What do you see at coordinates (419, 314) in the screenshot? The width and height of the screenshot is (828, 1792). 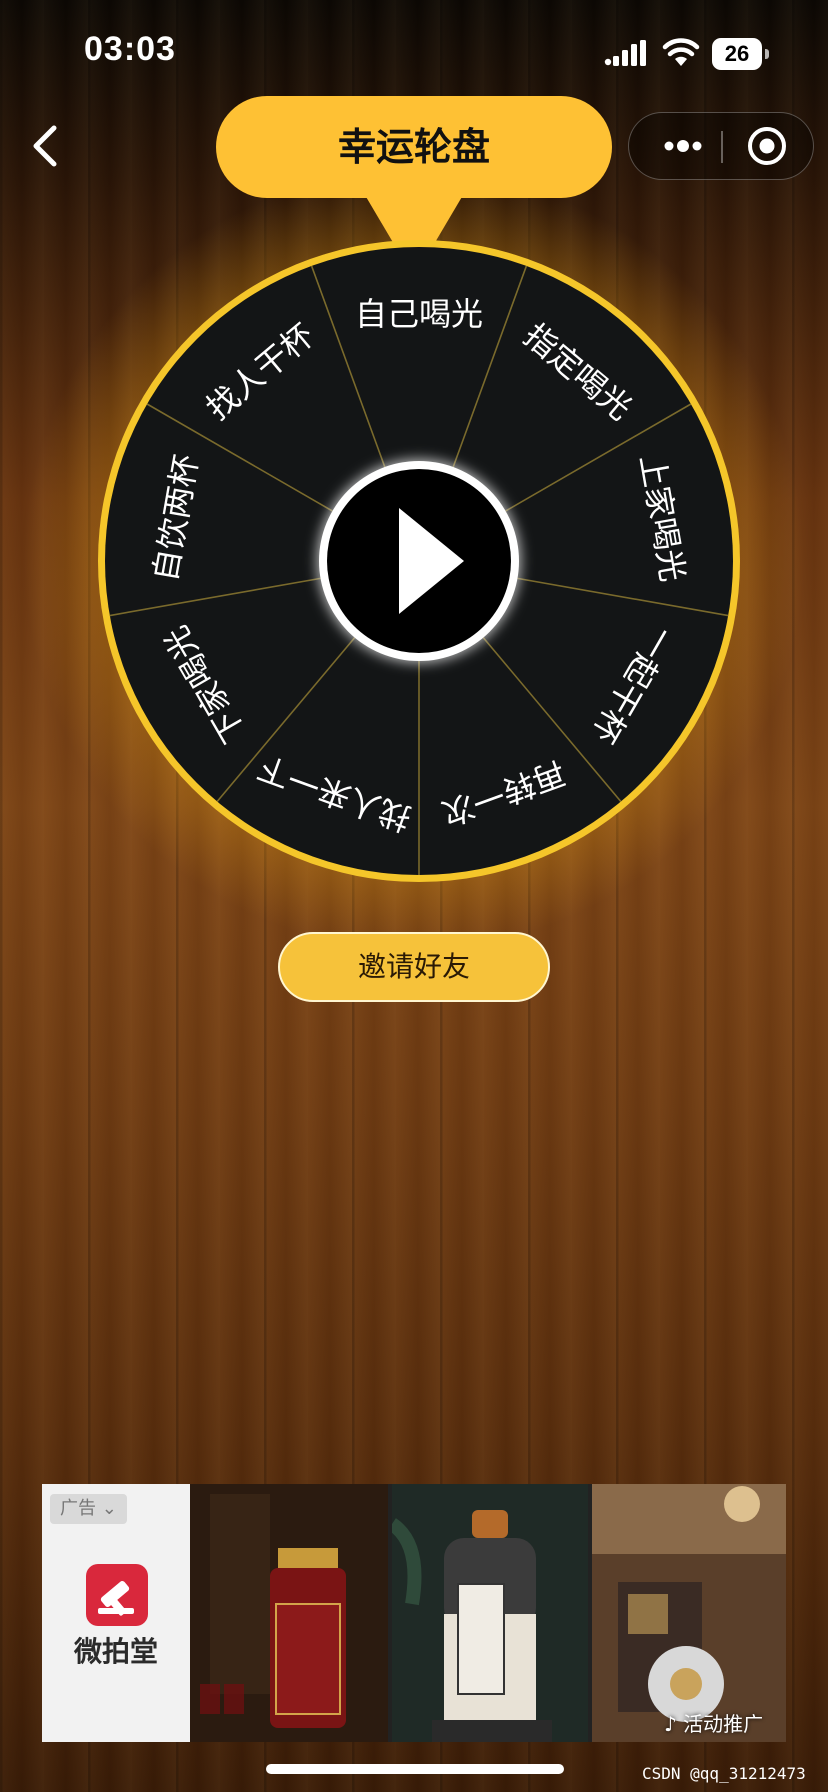 I see `wheel-segment-label: 自己喝光` at bounding box center [419, 314].